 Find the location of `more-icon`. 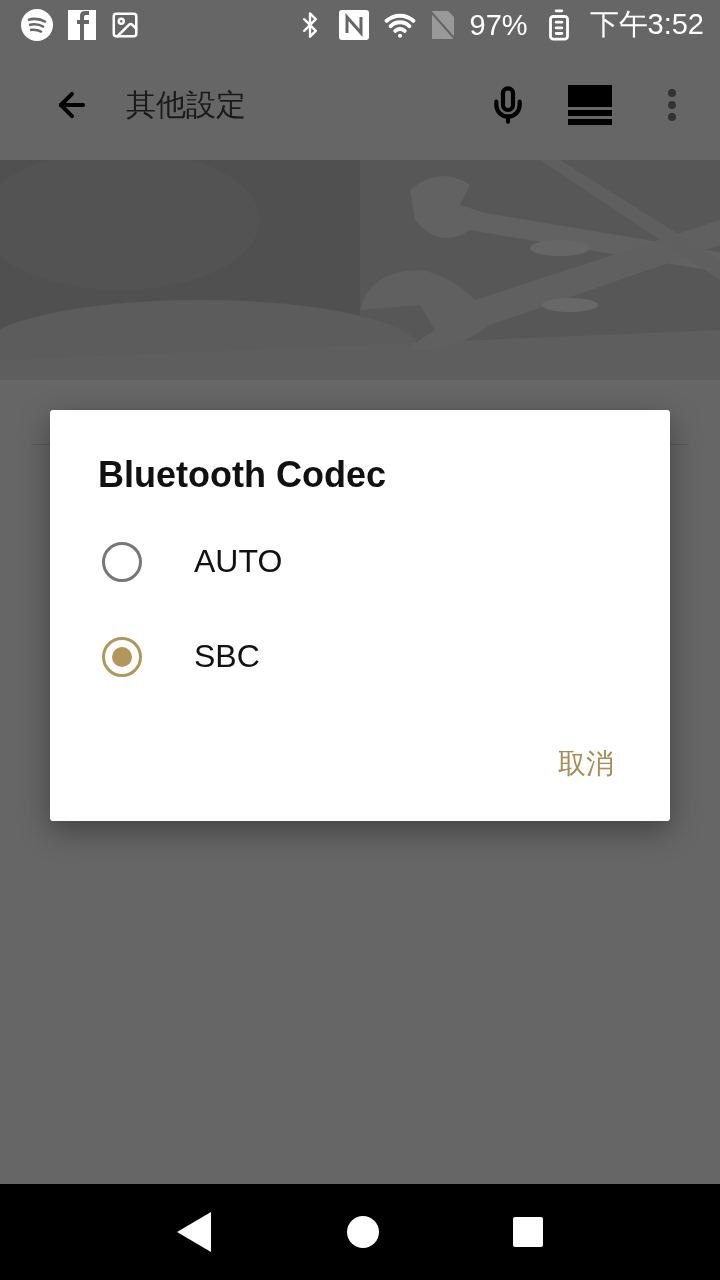

more-icon is located at coordinates (672, 105).